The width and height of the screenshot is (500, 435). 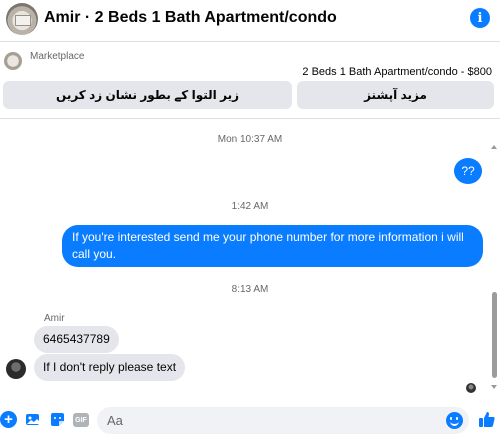 I want to click on scrollbar-thumb, so click(x=494, y=335).